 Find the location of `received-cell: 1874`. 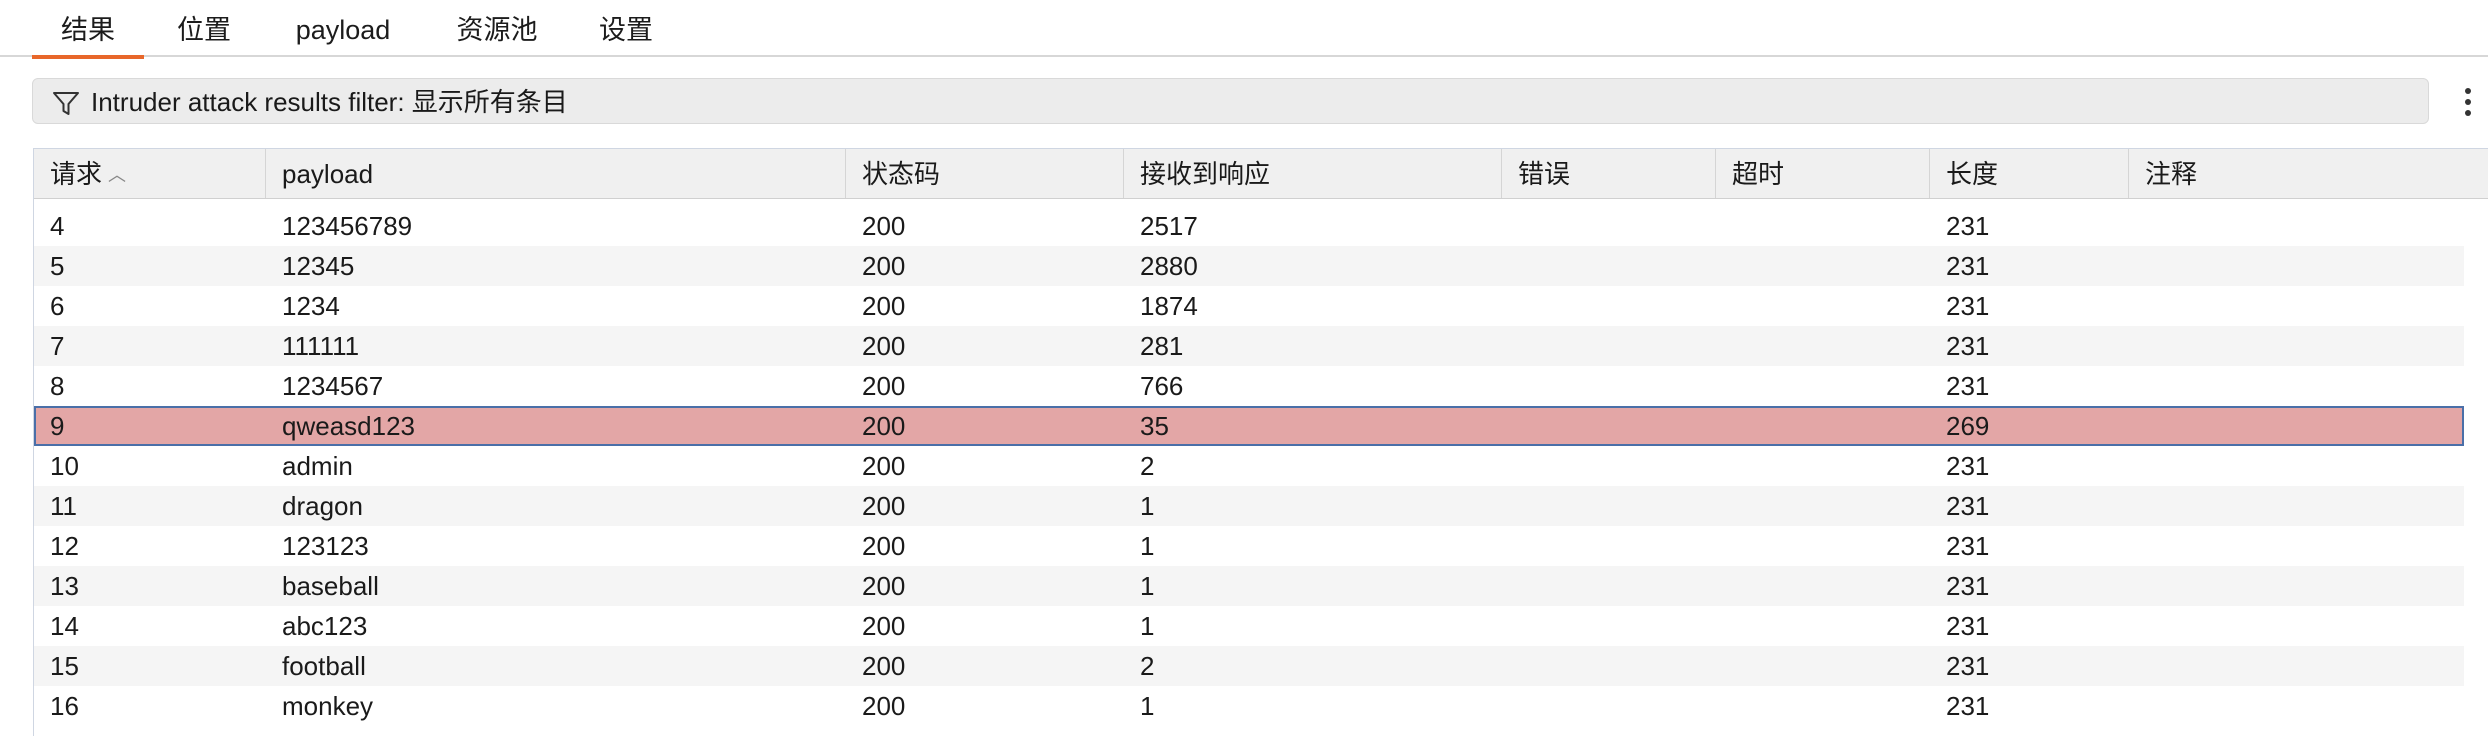

received-cell: 1874 is located at coordinates (1169, 306).